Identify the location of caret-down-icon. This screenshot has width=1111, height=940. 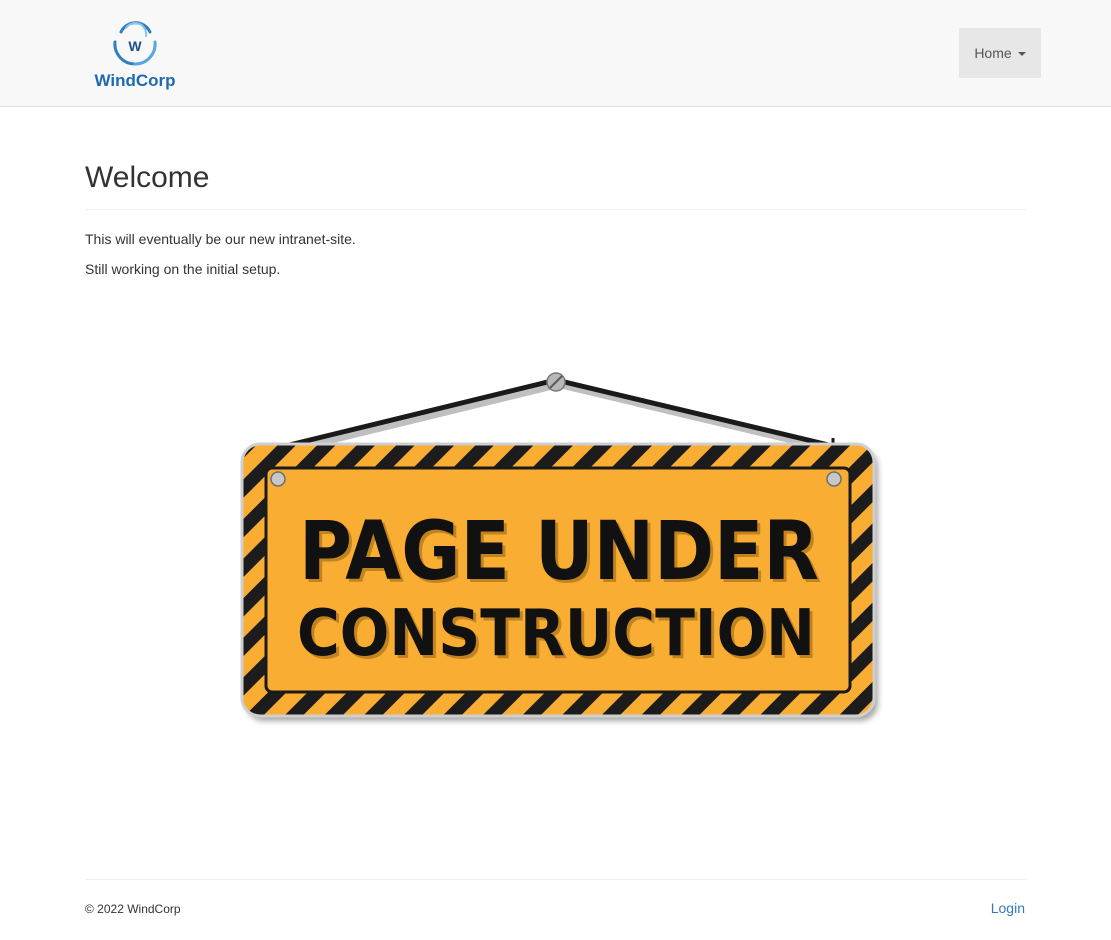
(1021, 54).